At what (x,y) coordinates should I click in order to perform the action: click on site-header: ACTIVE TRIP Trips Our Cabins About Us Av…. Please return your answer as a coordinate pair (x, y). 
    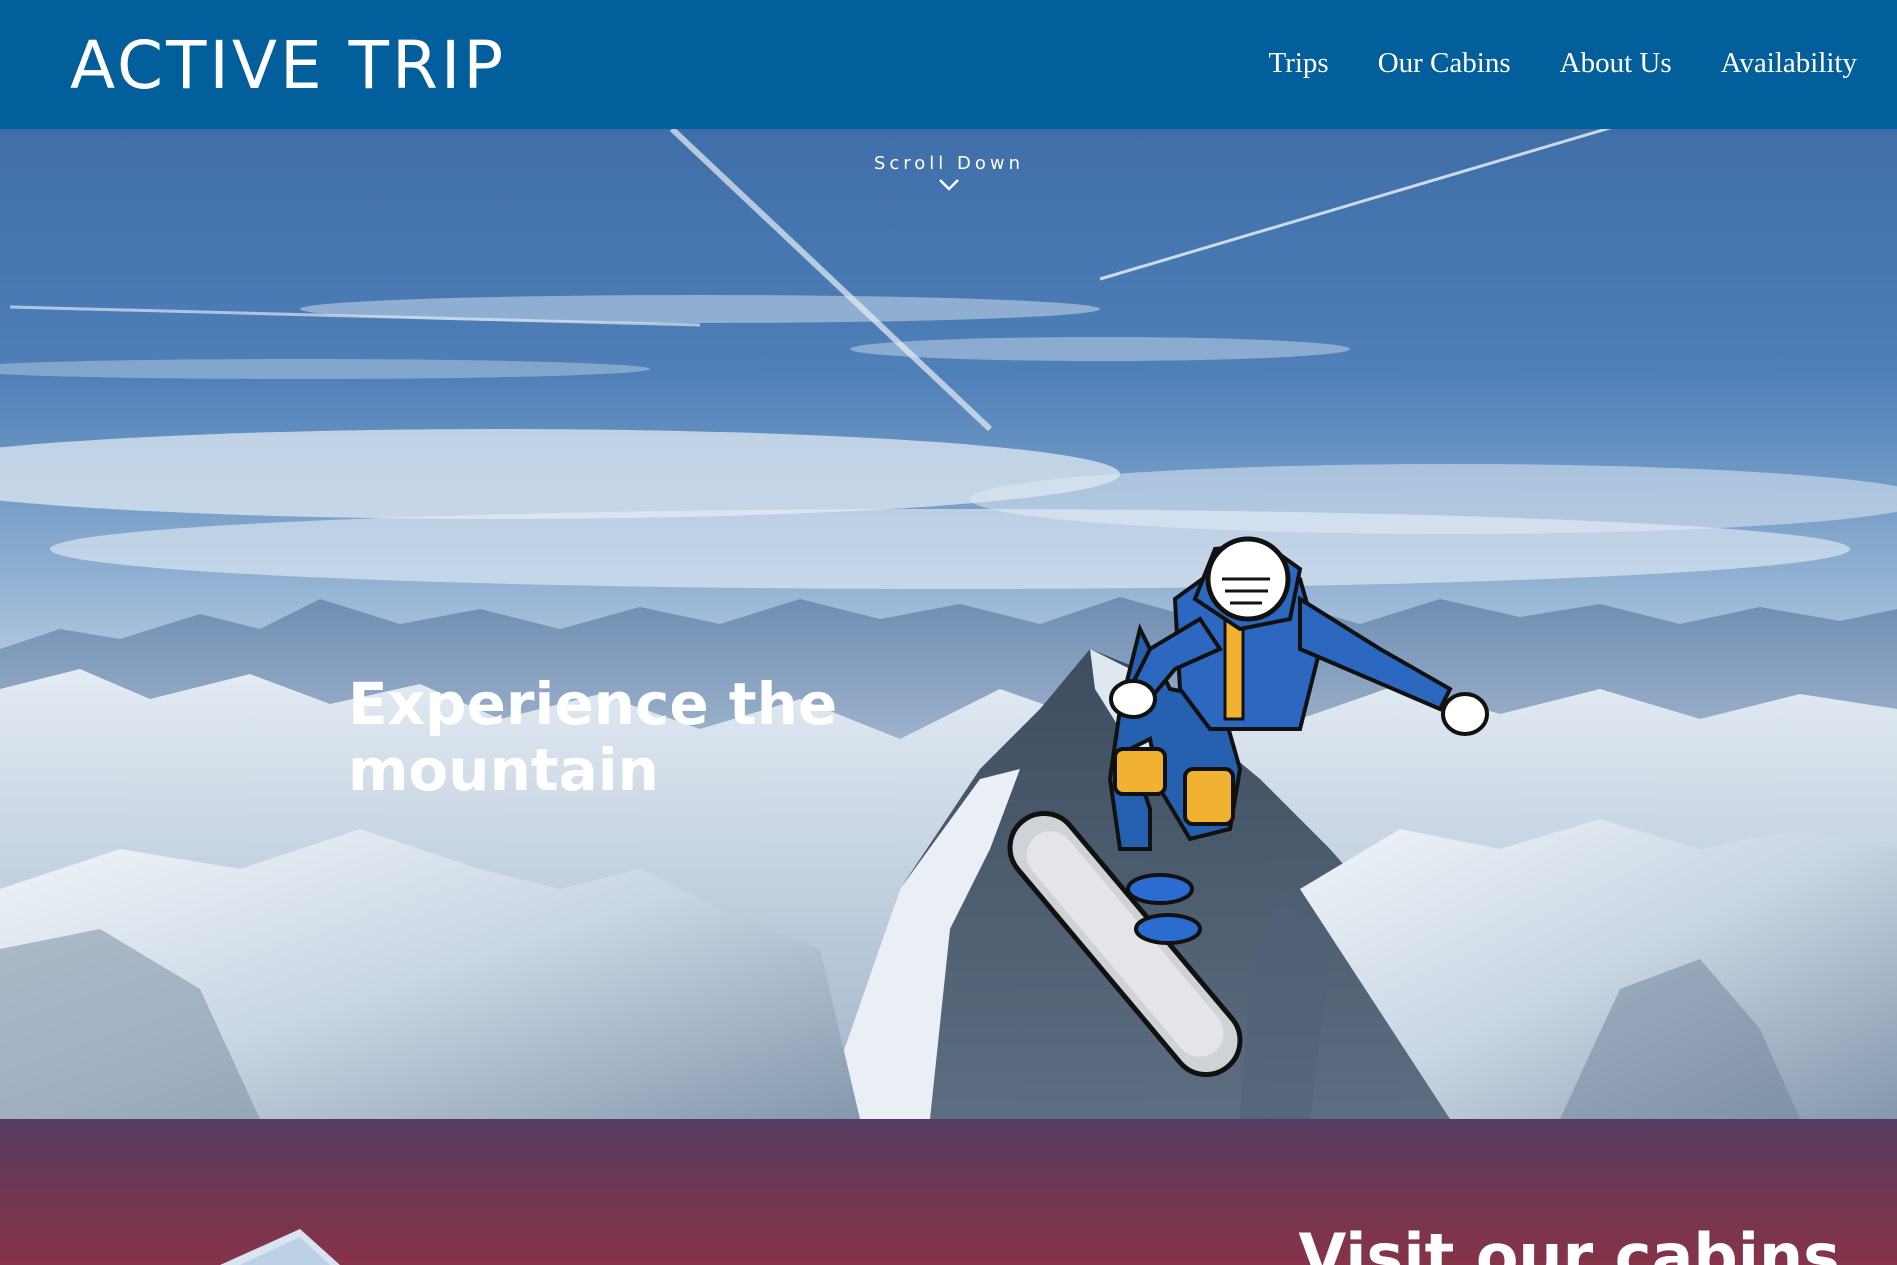
    Looking at the image, I should click on (948, 64).